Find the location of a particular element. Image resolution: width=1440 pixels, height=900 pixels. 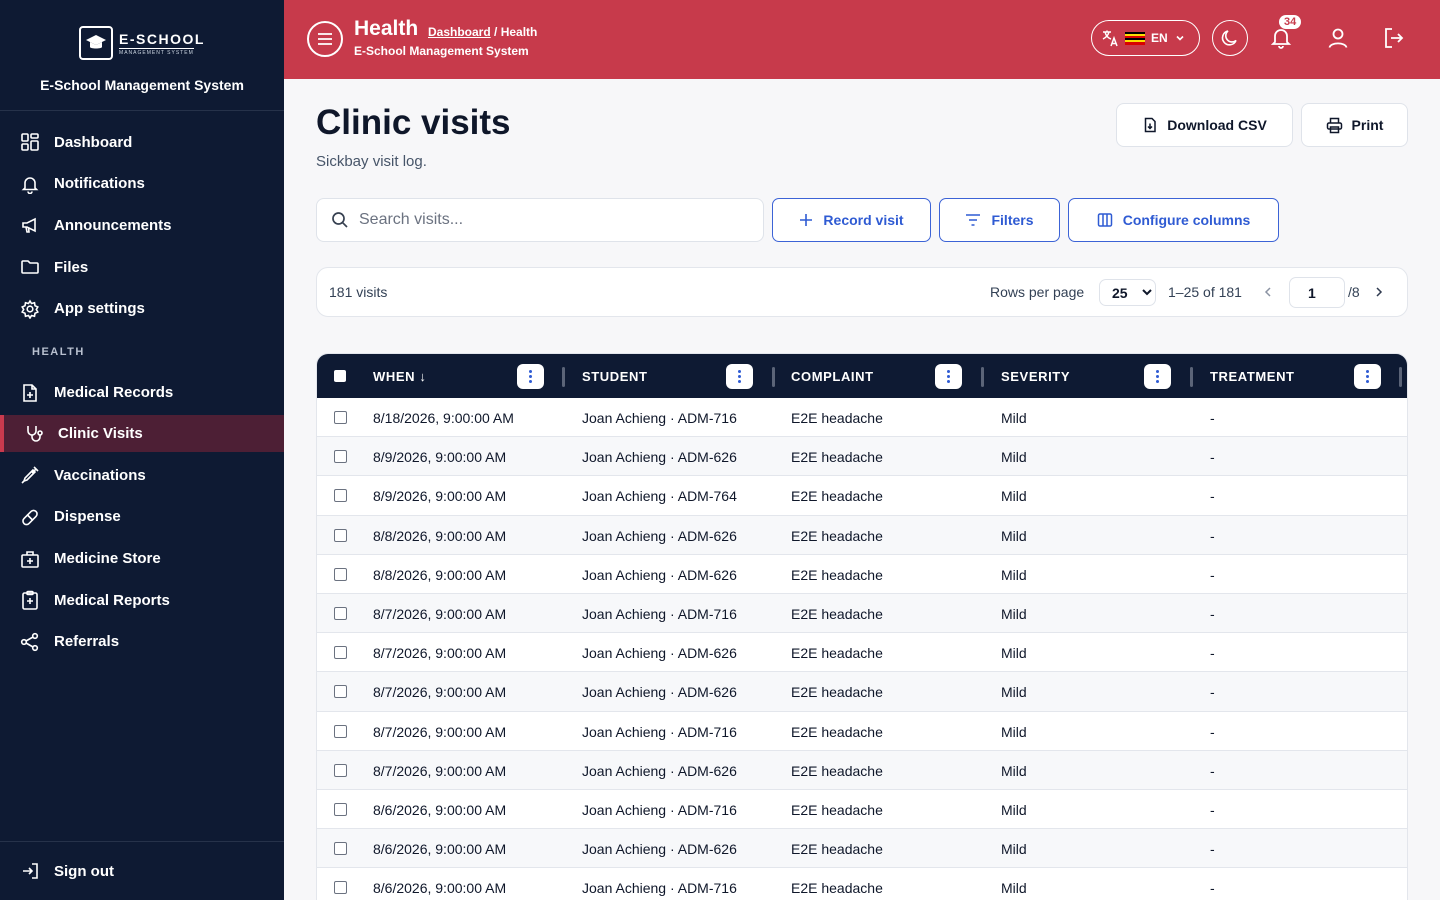

chevron-right-icon is located at coordinates (1379, 292).